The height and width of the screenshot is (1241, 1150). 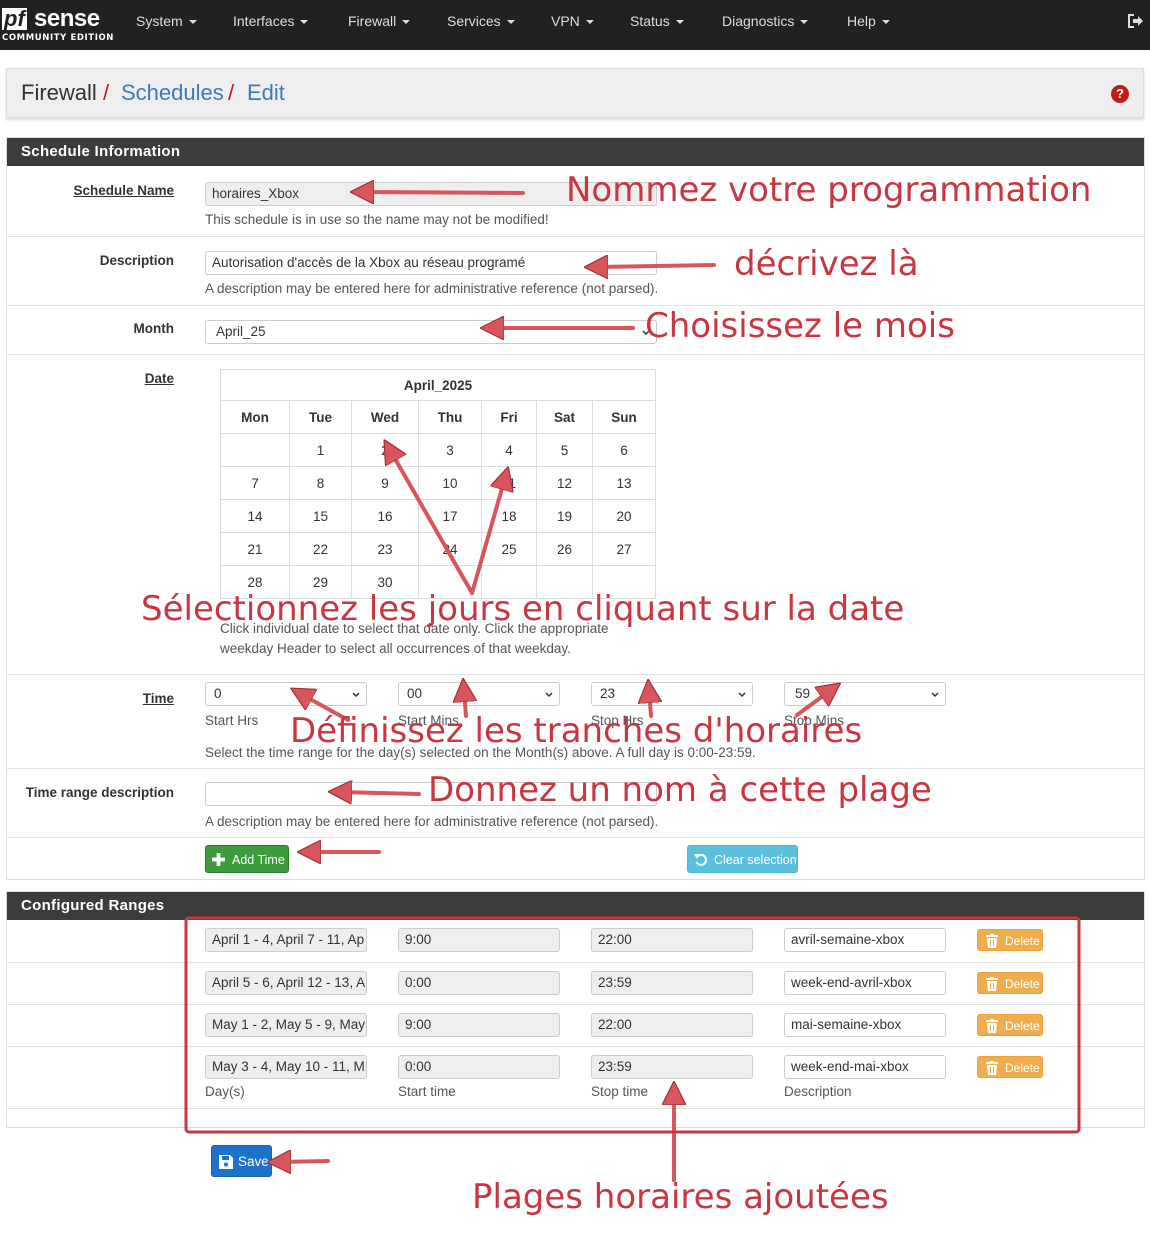 I want to click on clear-selection-button: Clear selection, so click(x=742, y=859).